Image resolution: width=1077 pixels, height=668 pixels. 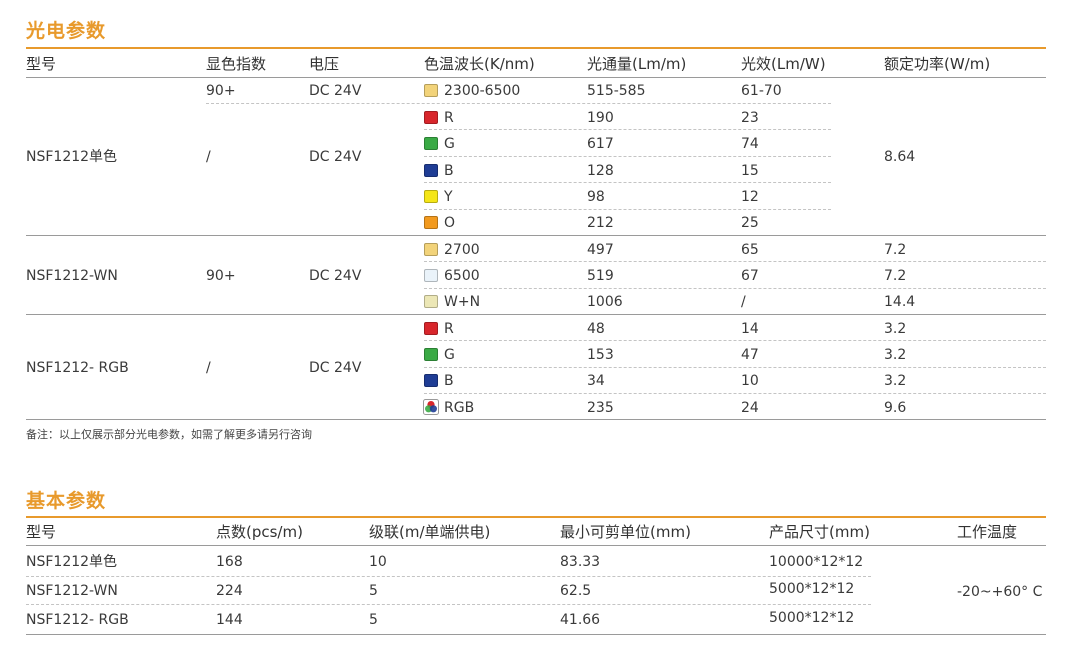 What do you see at coordinates (761, 91) in the screenshot?
I see `efficacy-value: 61-70` at bounding box center [761, 91].